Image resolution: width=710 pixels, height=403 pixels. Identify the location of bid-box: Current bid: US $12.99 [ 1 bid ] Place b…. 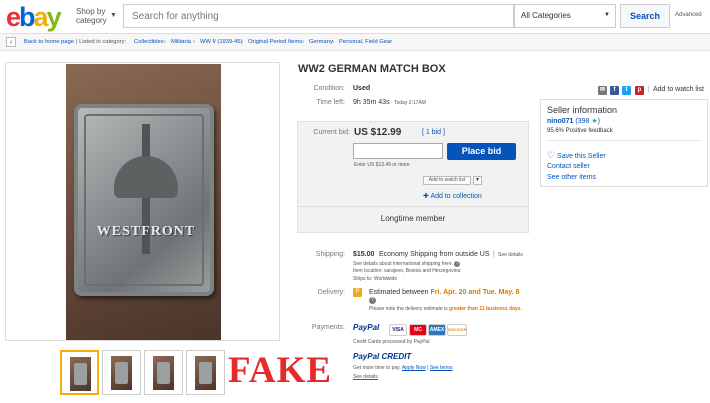
(413, 177).